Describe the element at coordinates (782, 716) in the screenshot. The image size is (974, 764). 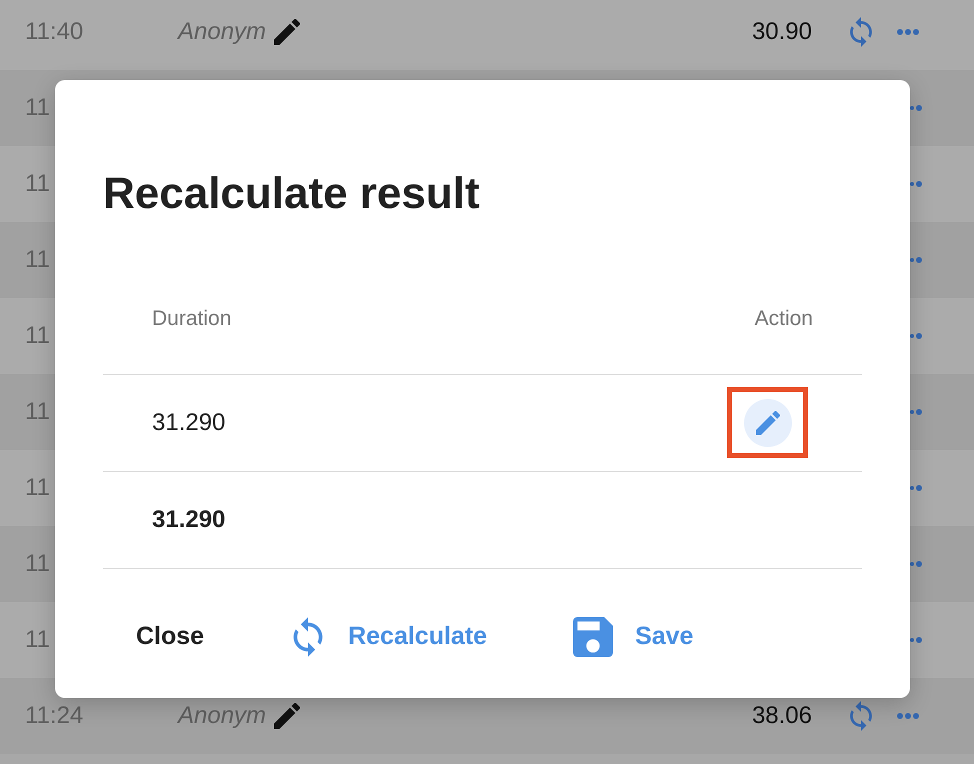
I see `amount-text: 38.06` at that location.